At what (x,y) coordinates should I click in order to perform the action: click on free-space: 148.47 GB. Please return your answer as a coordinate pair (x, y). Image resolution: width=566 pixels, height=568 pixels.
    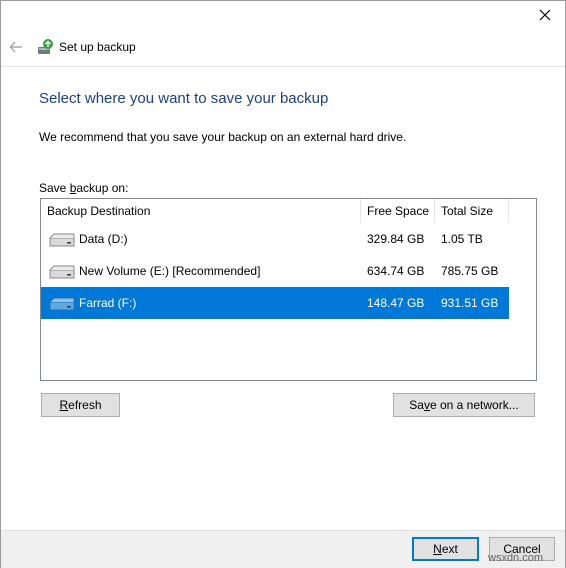
    Looking at the image, I should click on (396, 303).